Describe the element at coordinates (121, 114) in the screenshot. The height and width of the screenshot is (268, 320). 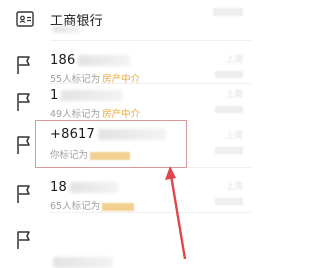
I see `mark-tag: 房产中介` at that location.